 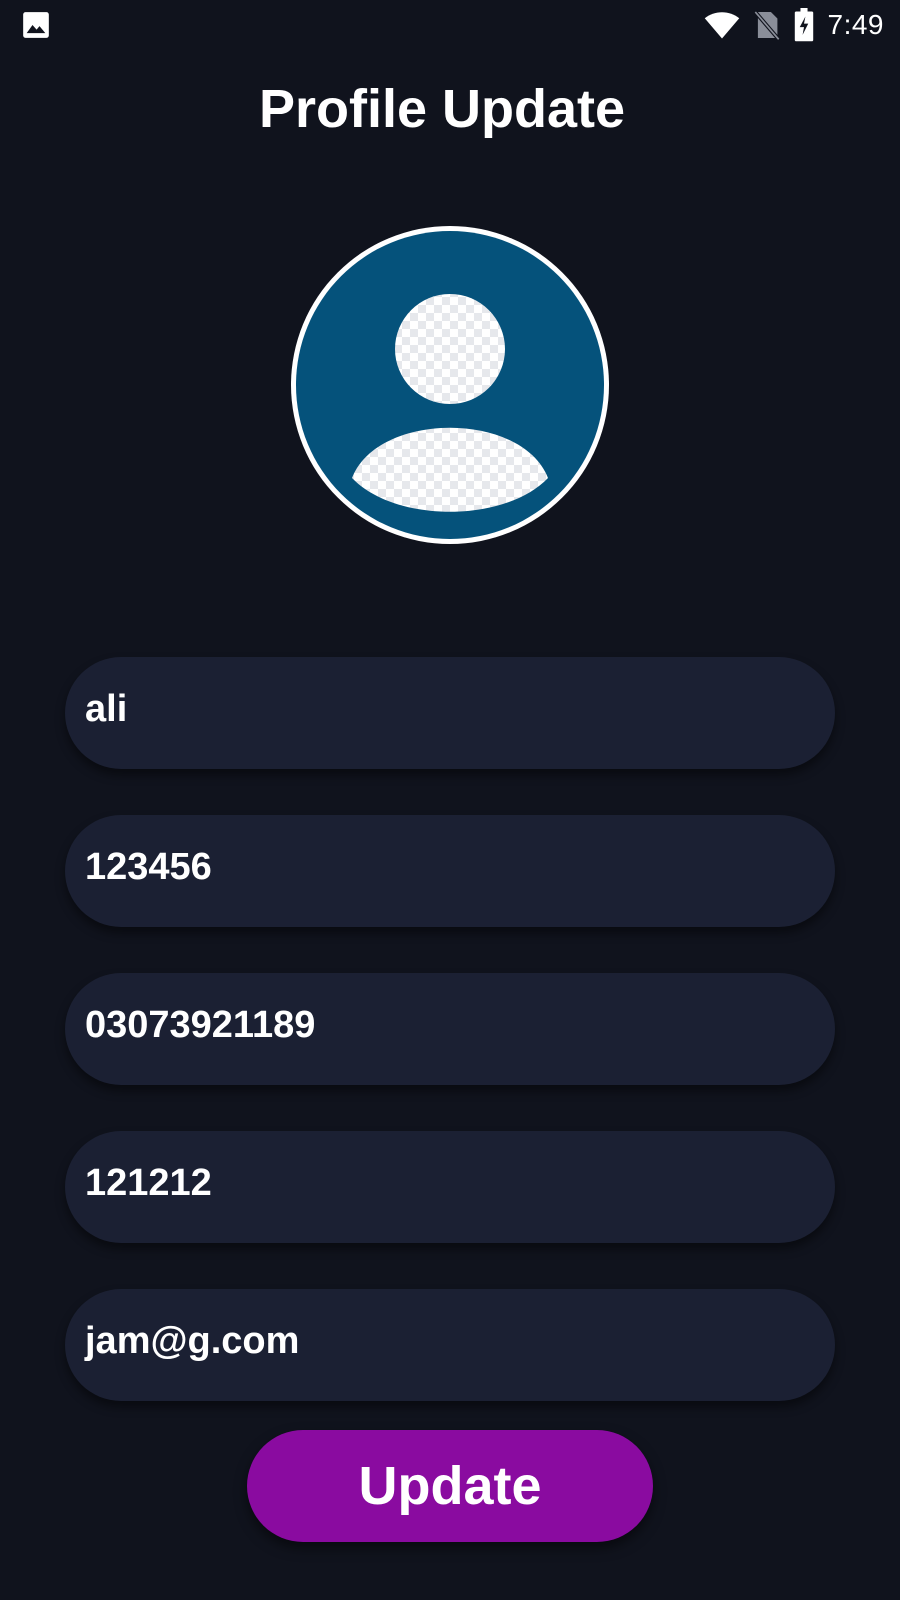 What do you see at coordinates (766, 25) in the screenshot?
I see `no-sim-icon` at bounding box center [766, 25].